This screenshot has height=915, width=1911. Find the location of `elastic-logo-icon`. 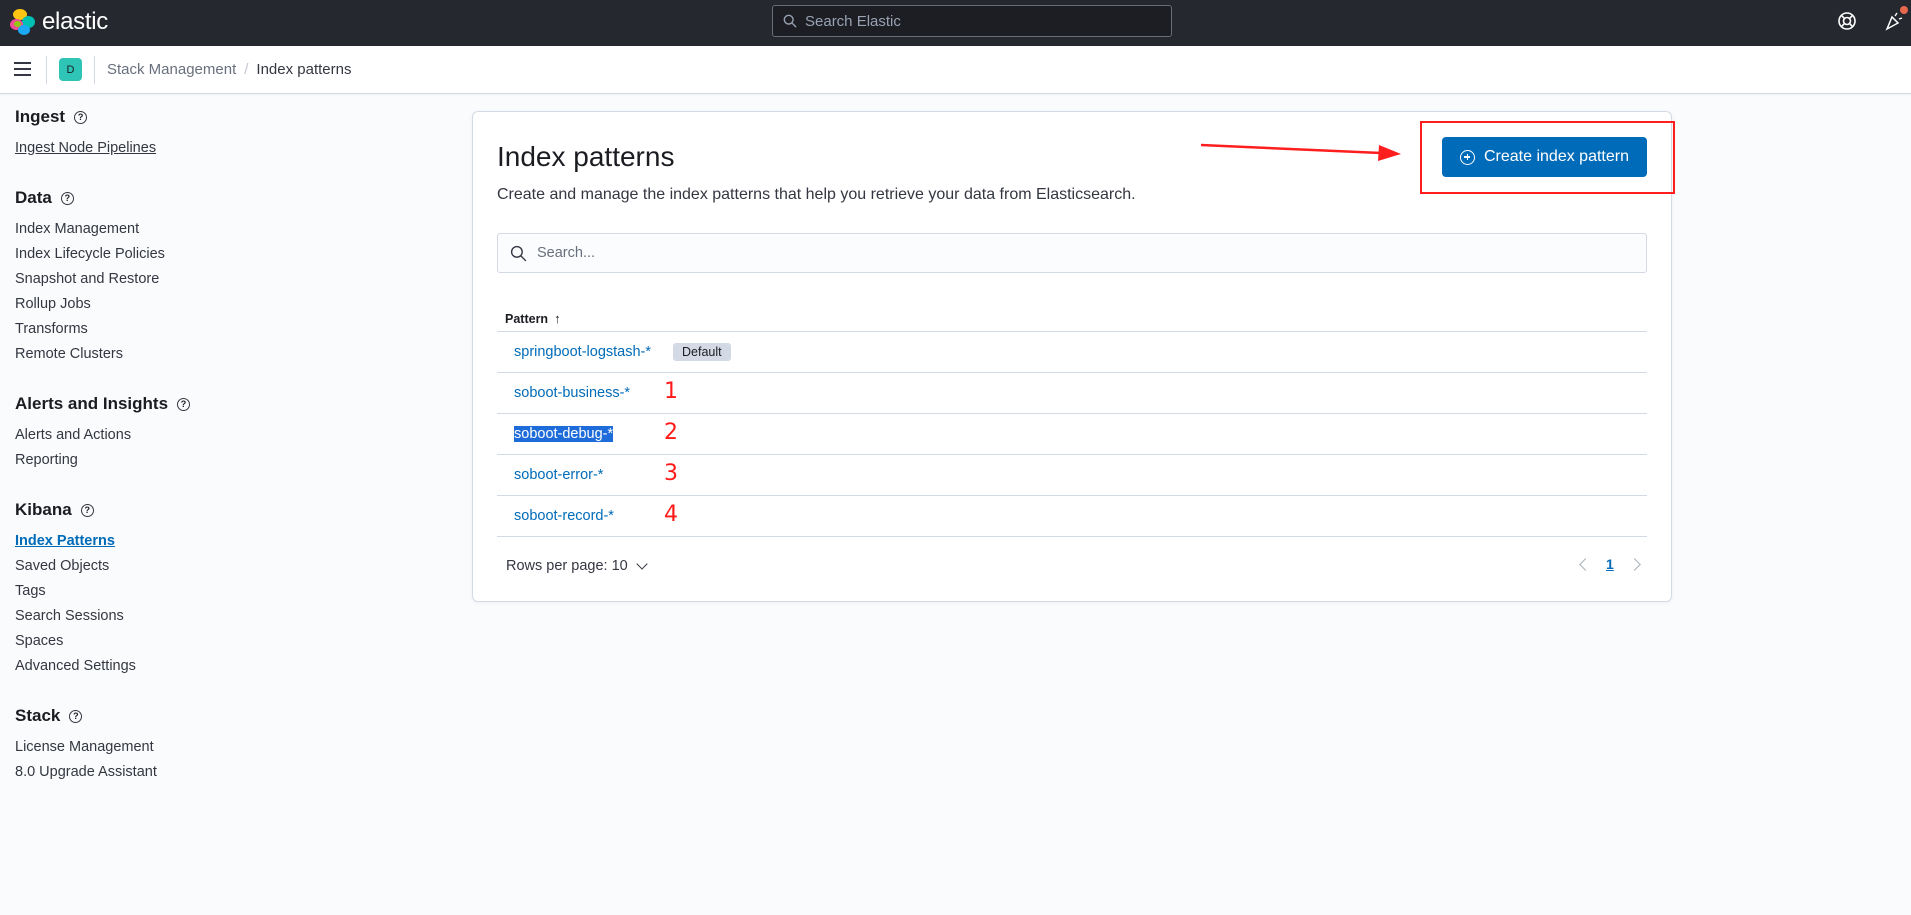

elastic-logo-icon is located at coordinates (23, 22).